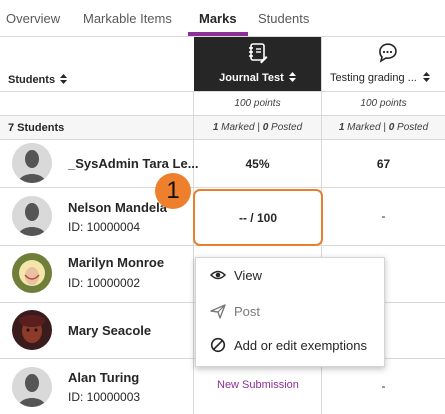 The image size is (445, 414). I want to click on tab-marks: Marks, so click(218, 18).